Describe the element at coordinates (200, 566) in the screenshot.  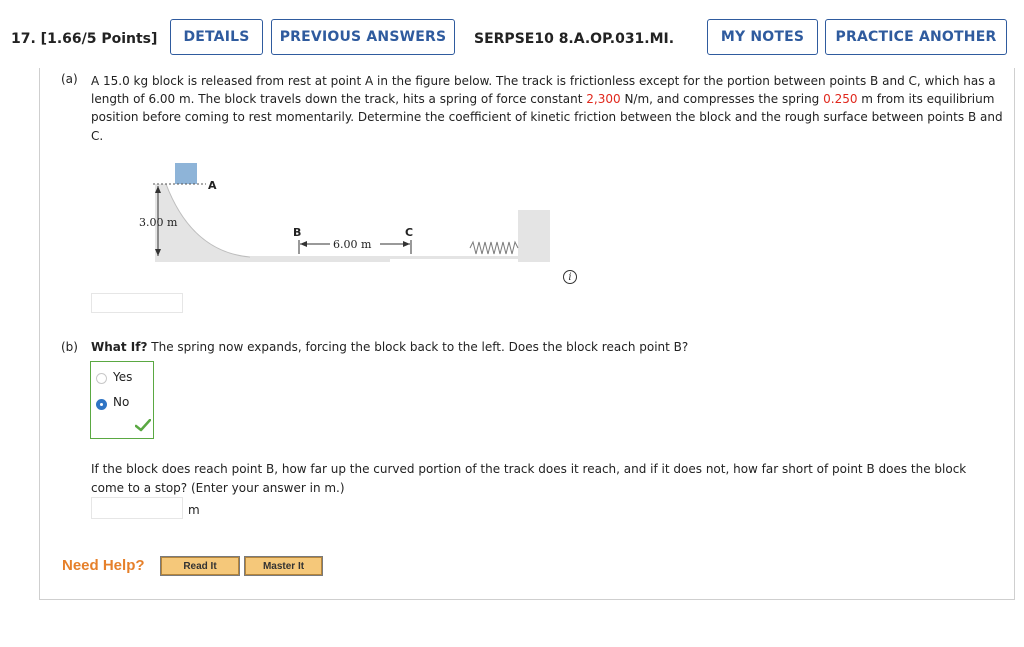
I see `read-it-button: Read It` at that location.